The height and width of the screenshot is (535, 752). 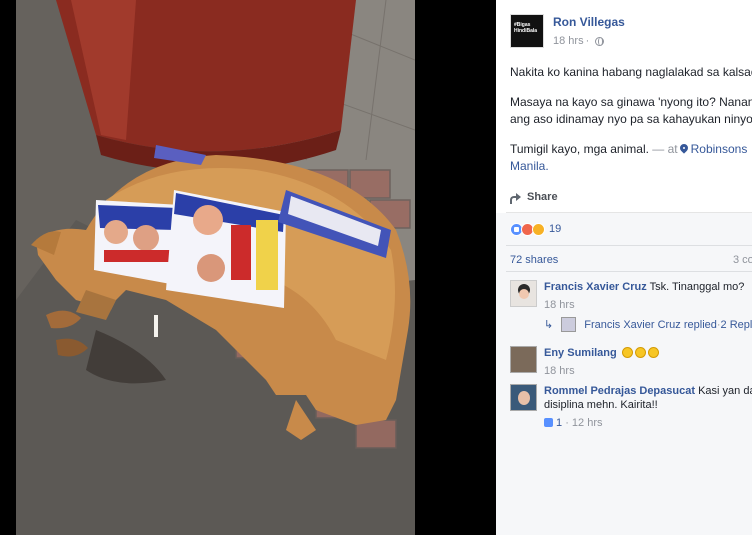 What do you see at coordinates (684, 149) in the screenshot?
I see `location-pin-icon` at bounding box center [684, 149].